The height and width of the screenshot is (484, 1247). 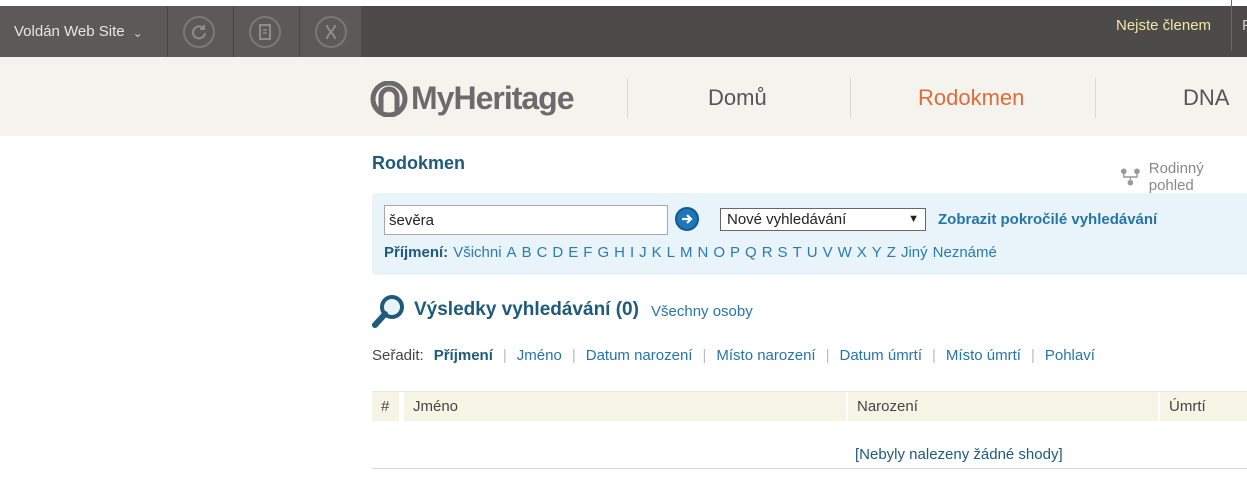 What do you see at coordinates (603, 252) in the screenshot?
I see `letter-link: G` at bounding box center [603, 252].